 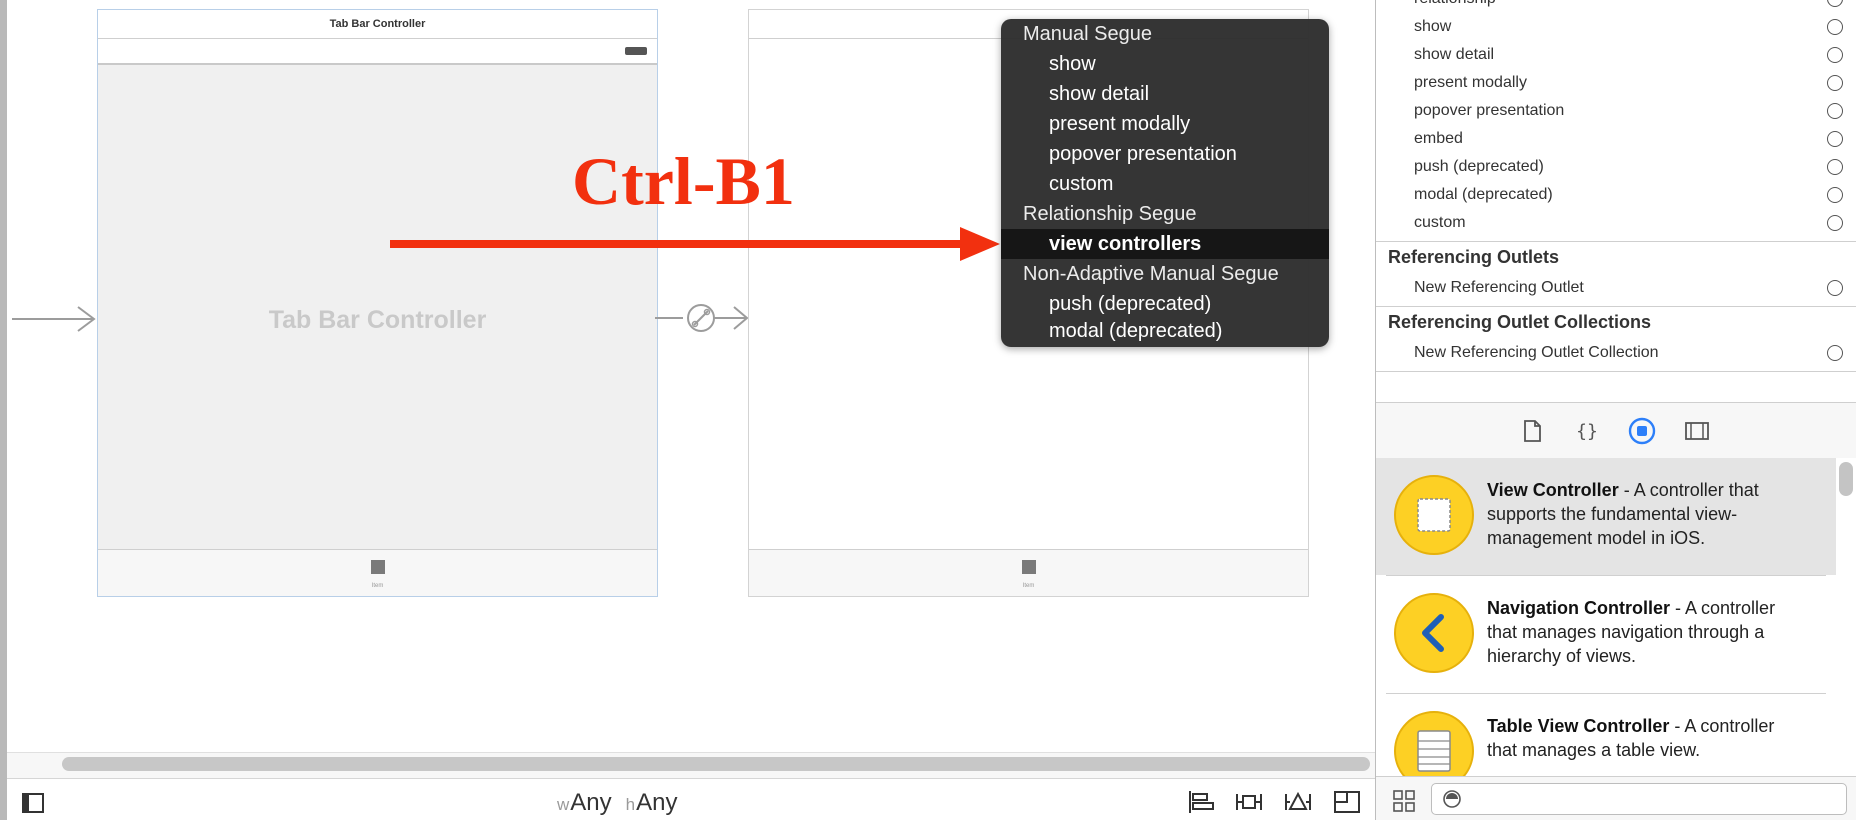 What do you see at coordinates (1201, 802) in the screenshot?
I see `align-icon` at bounding box center [1201, 802].